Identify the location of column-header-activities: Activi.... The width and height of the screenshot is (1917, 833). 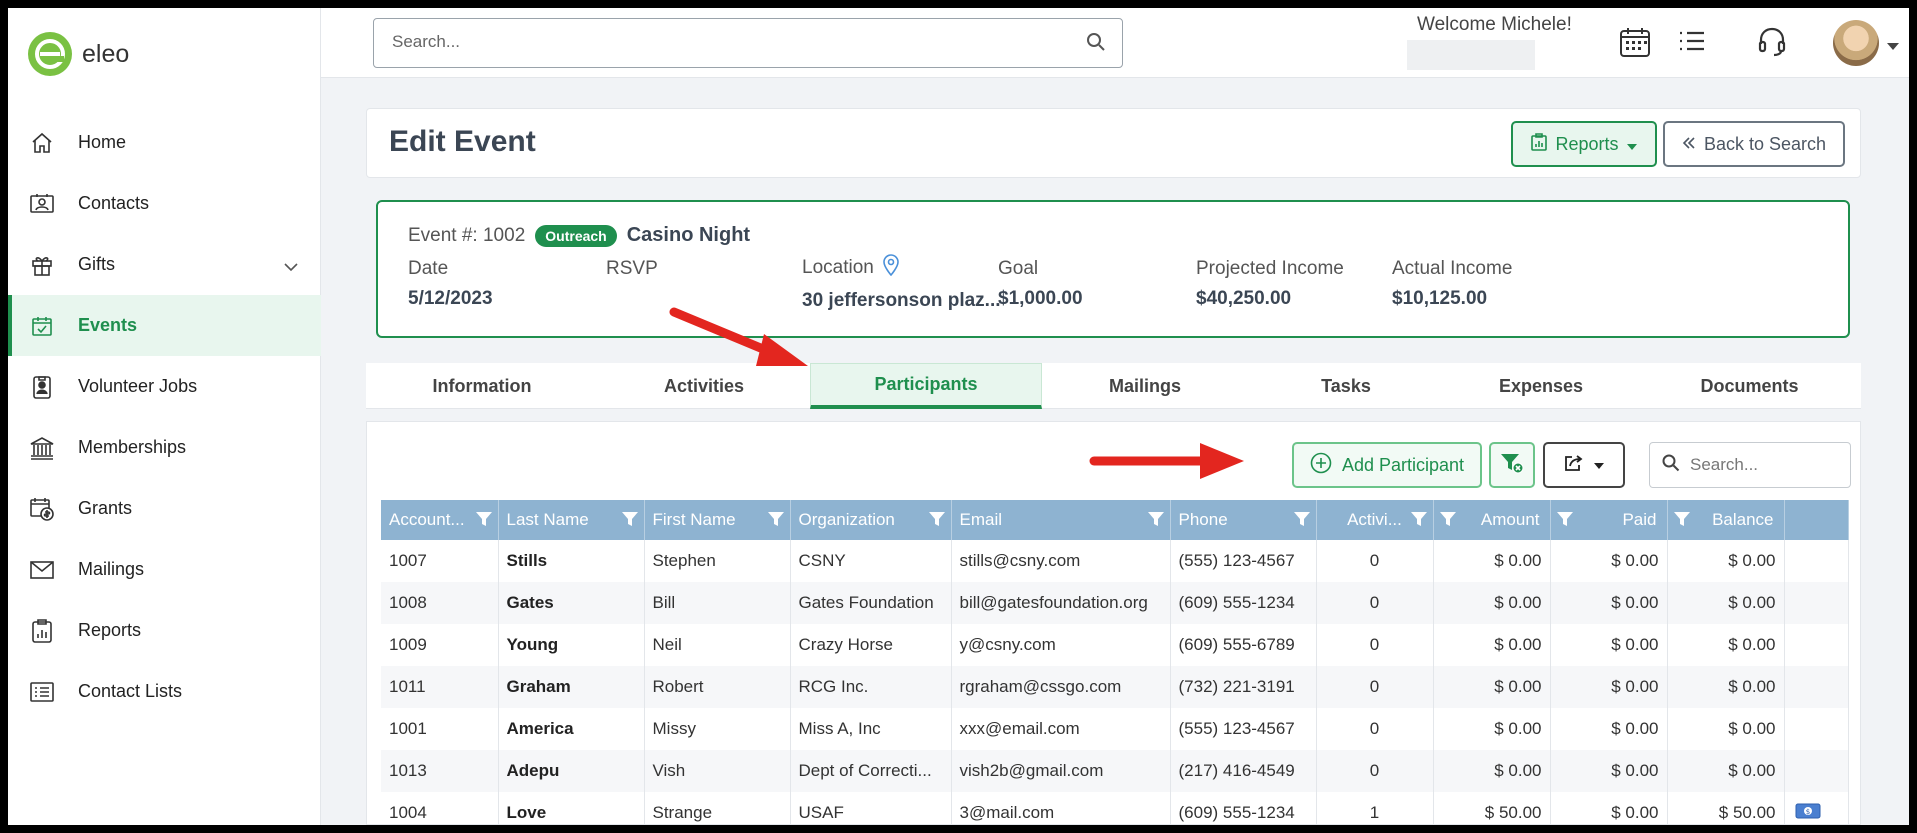
(1375, 520).